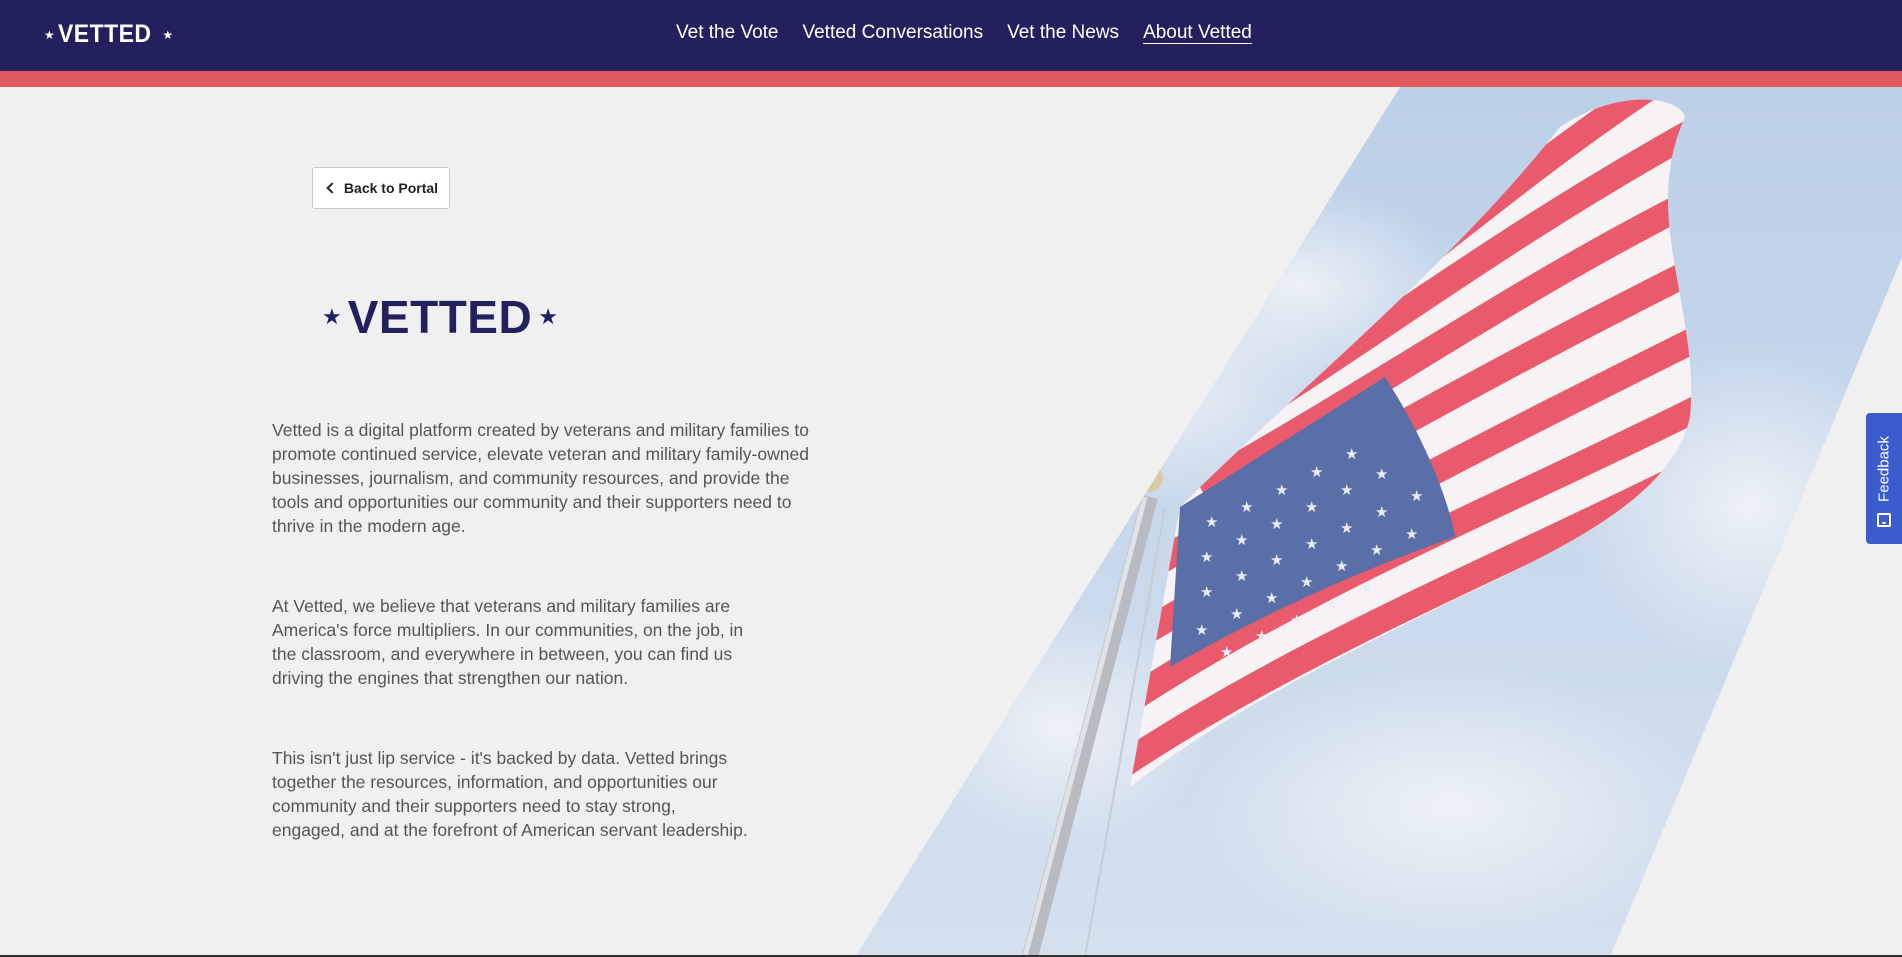  I want to click on header-accent-stripe, so click(951, 79).